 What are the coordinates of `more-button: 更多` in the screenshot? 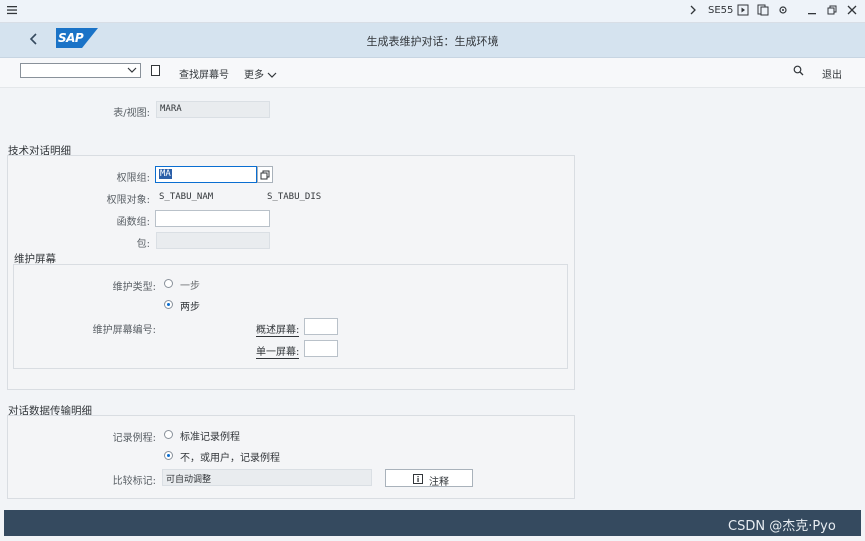 It's located at (260, 73).